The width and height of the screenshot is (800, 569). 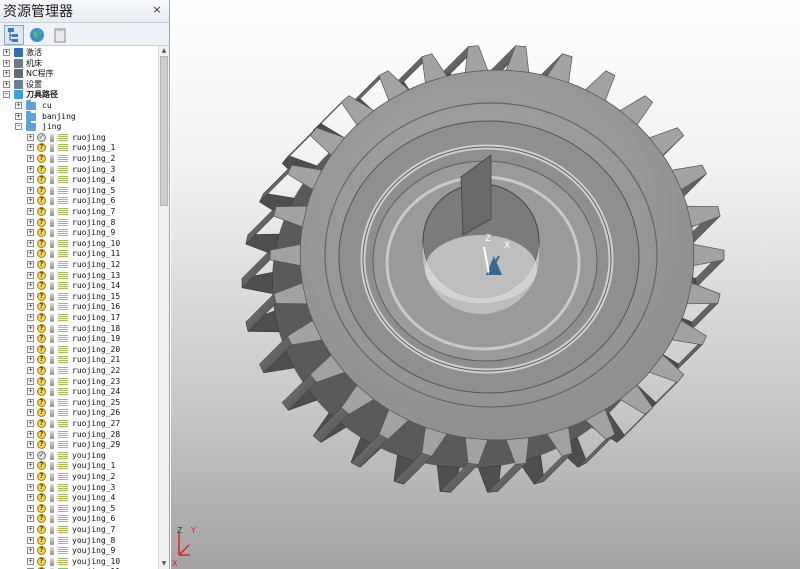 I want to click on toolpath-item: +? ruojing_29, so click(x=79, y=445).